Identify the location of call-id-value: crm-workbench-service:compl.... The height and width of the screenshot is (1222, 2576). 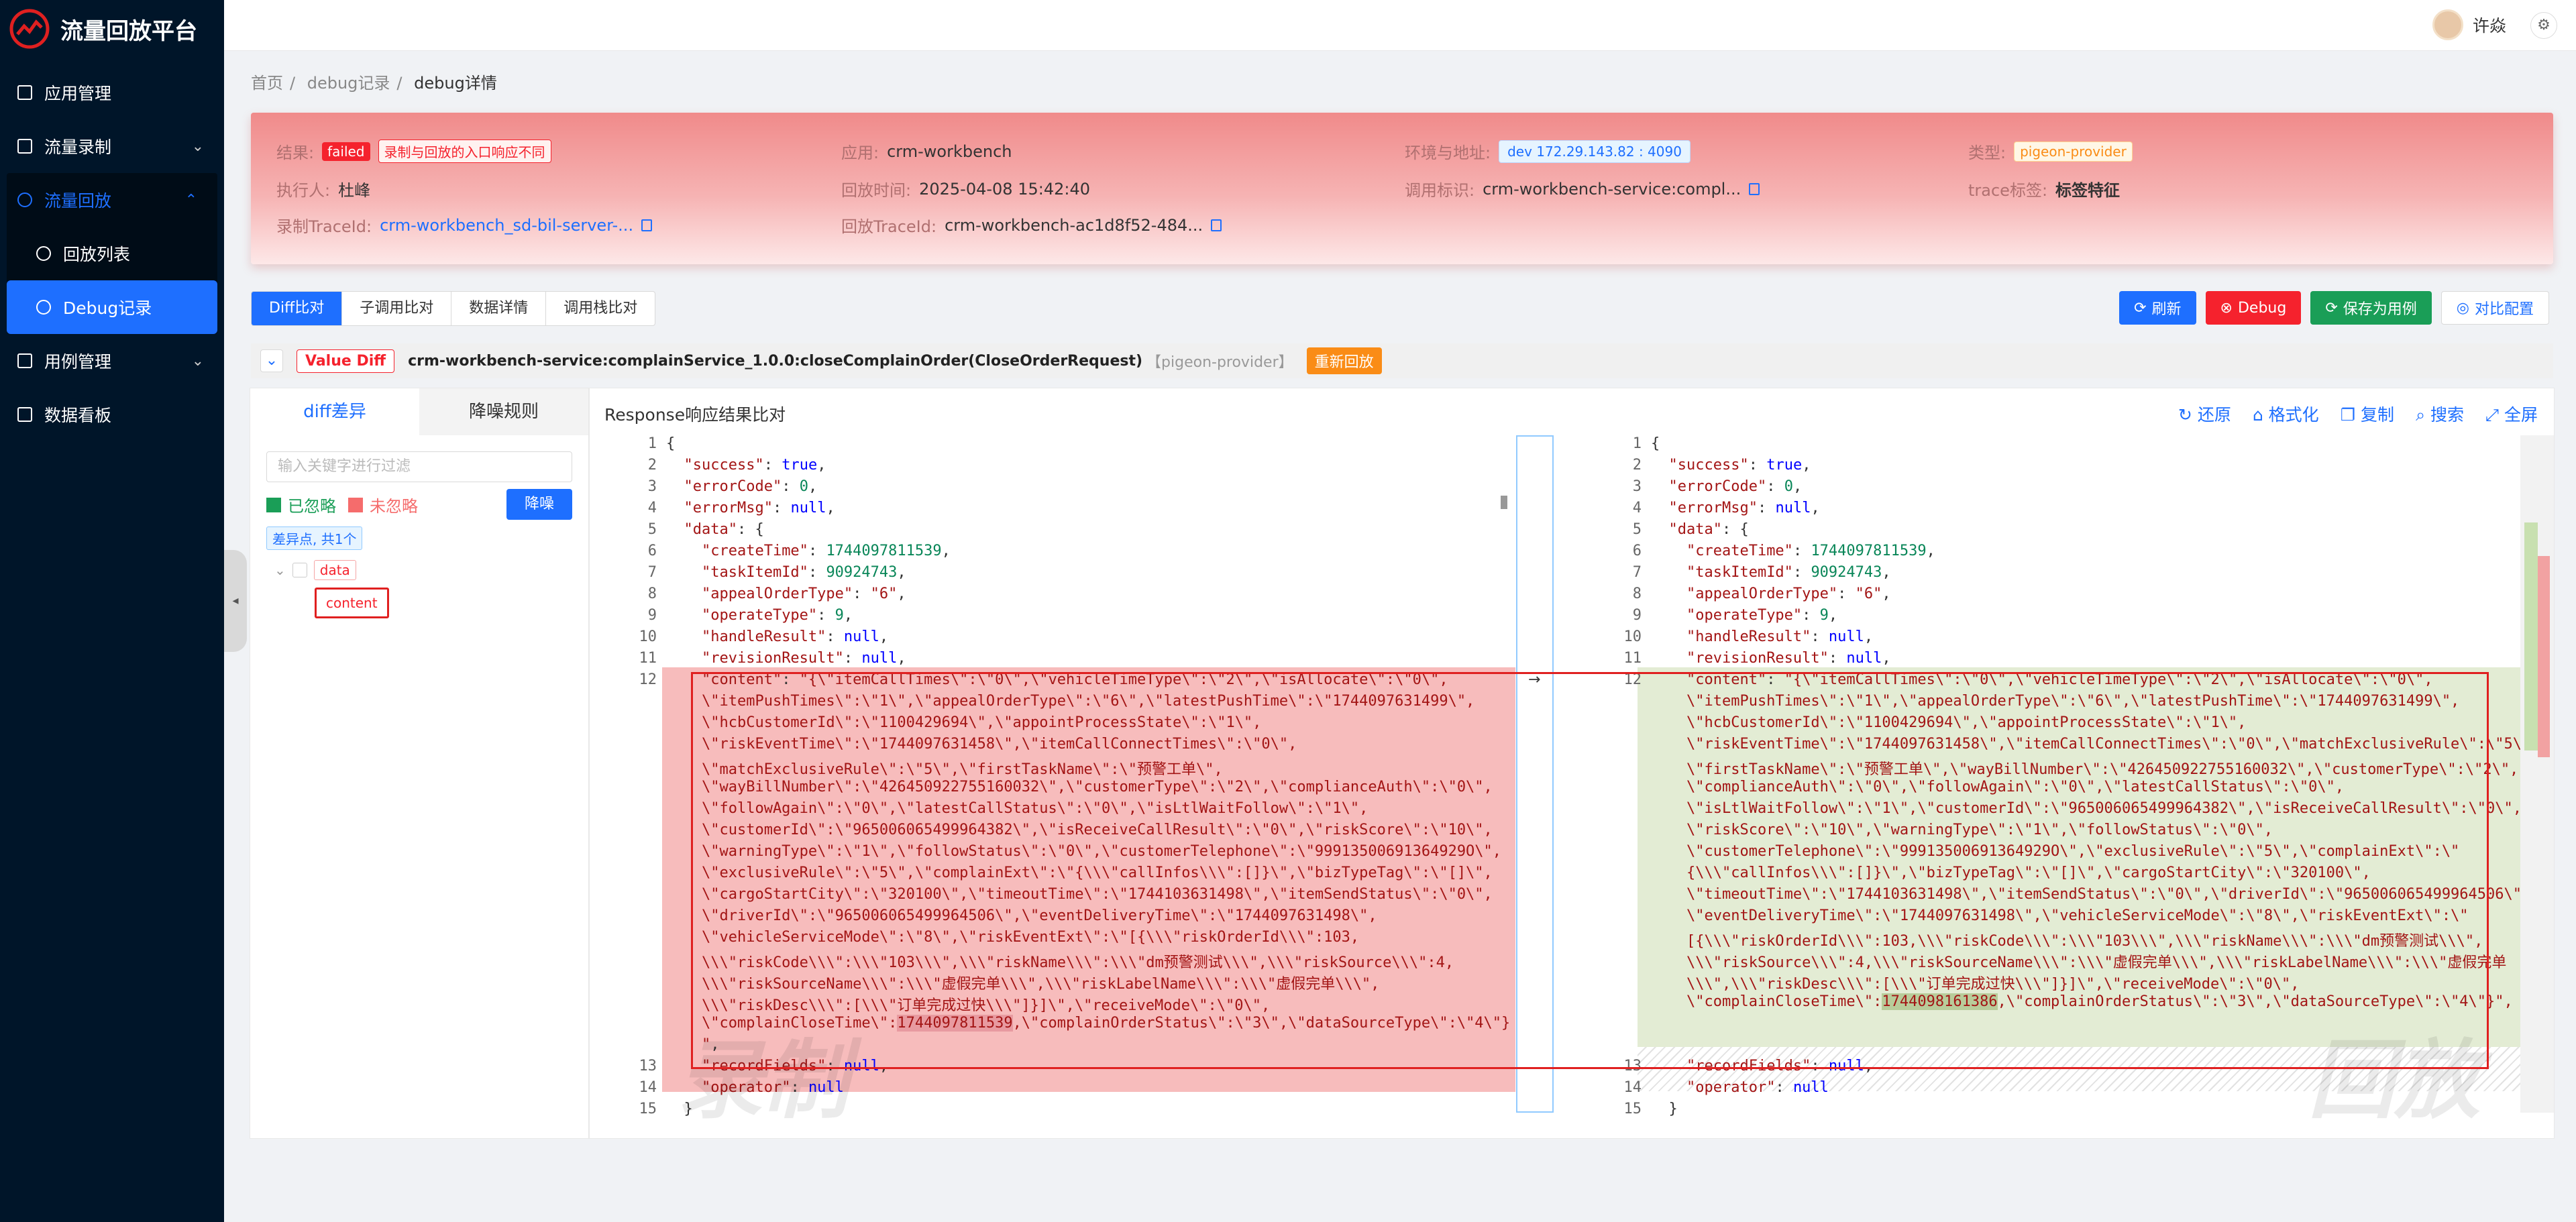
(1612, 189).